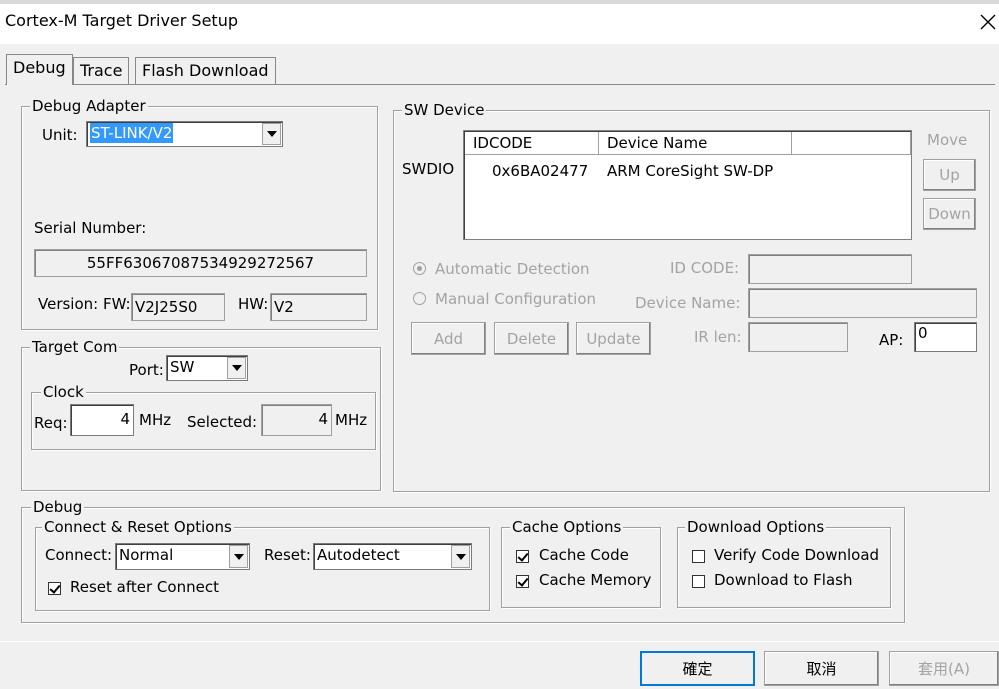  What do you see at coordinates (419, 298) in the screenshot?
I see `manual-configuration-radio` at bounding box center [419, 298].